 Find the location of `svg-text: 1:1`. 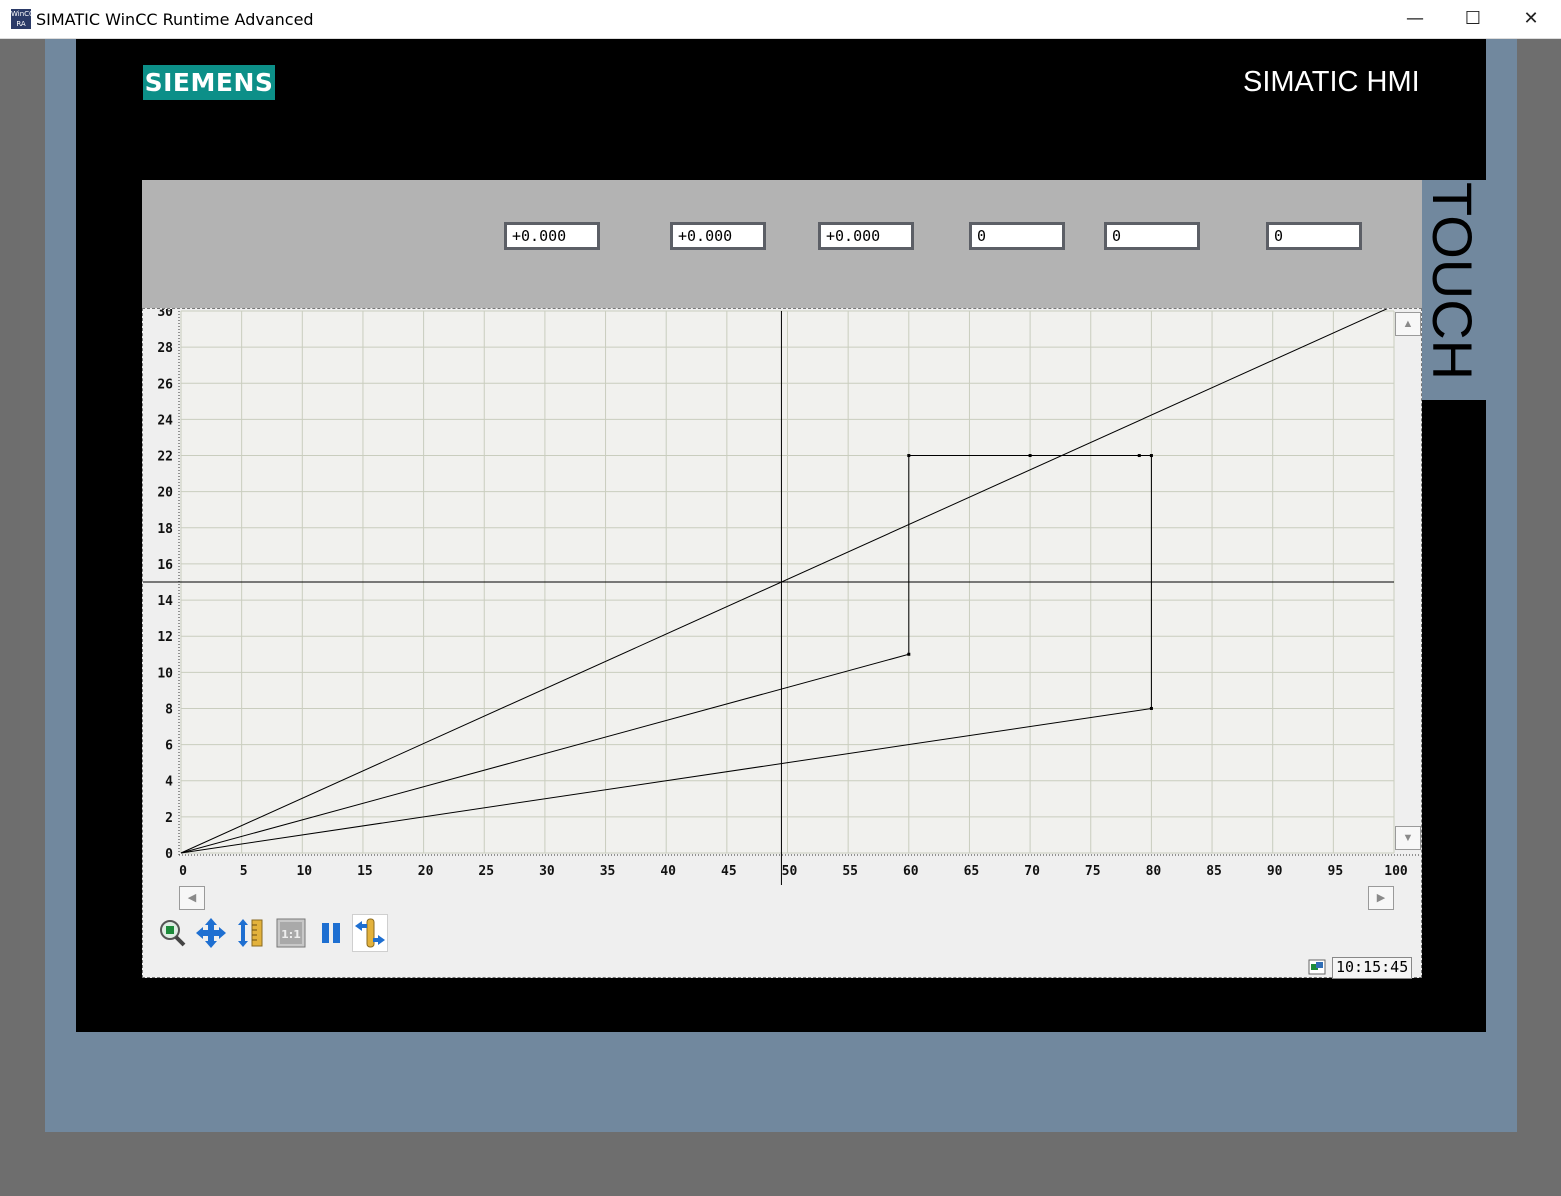

svg-text: 1:1 is located at coordinates (291, 934).